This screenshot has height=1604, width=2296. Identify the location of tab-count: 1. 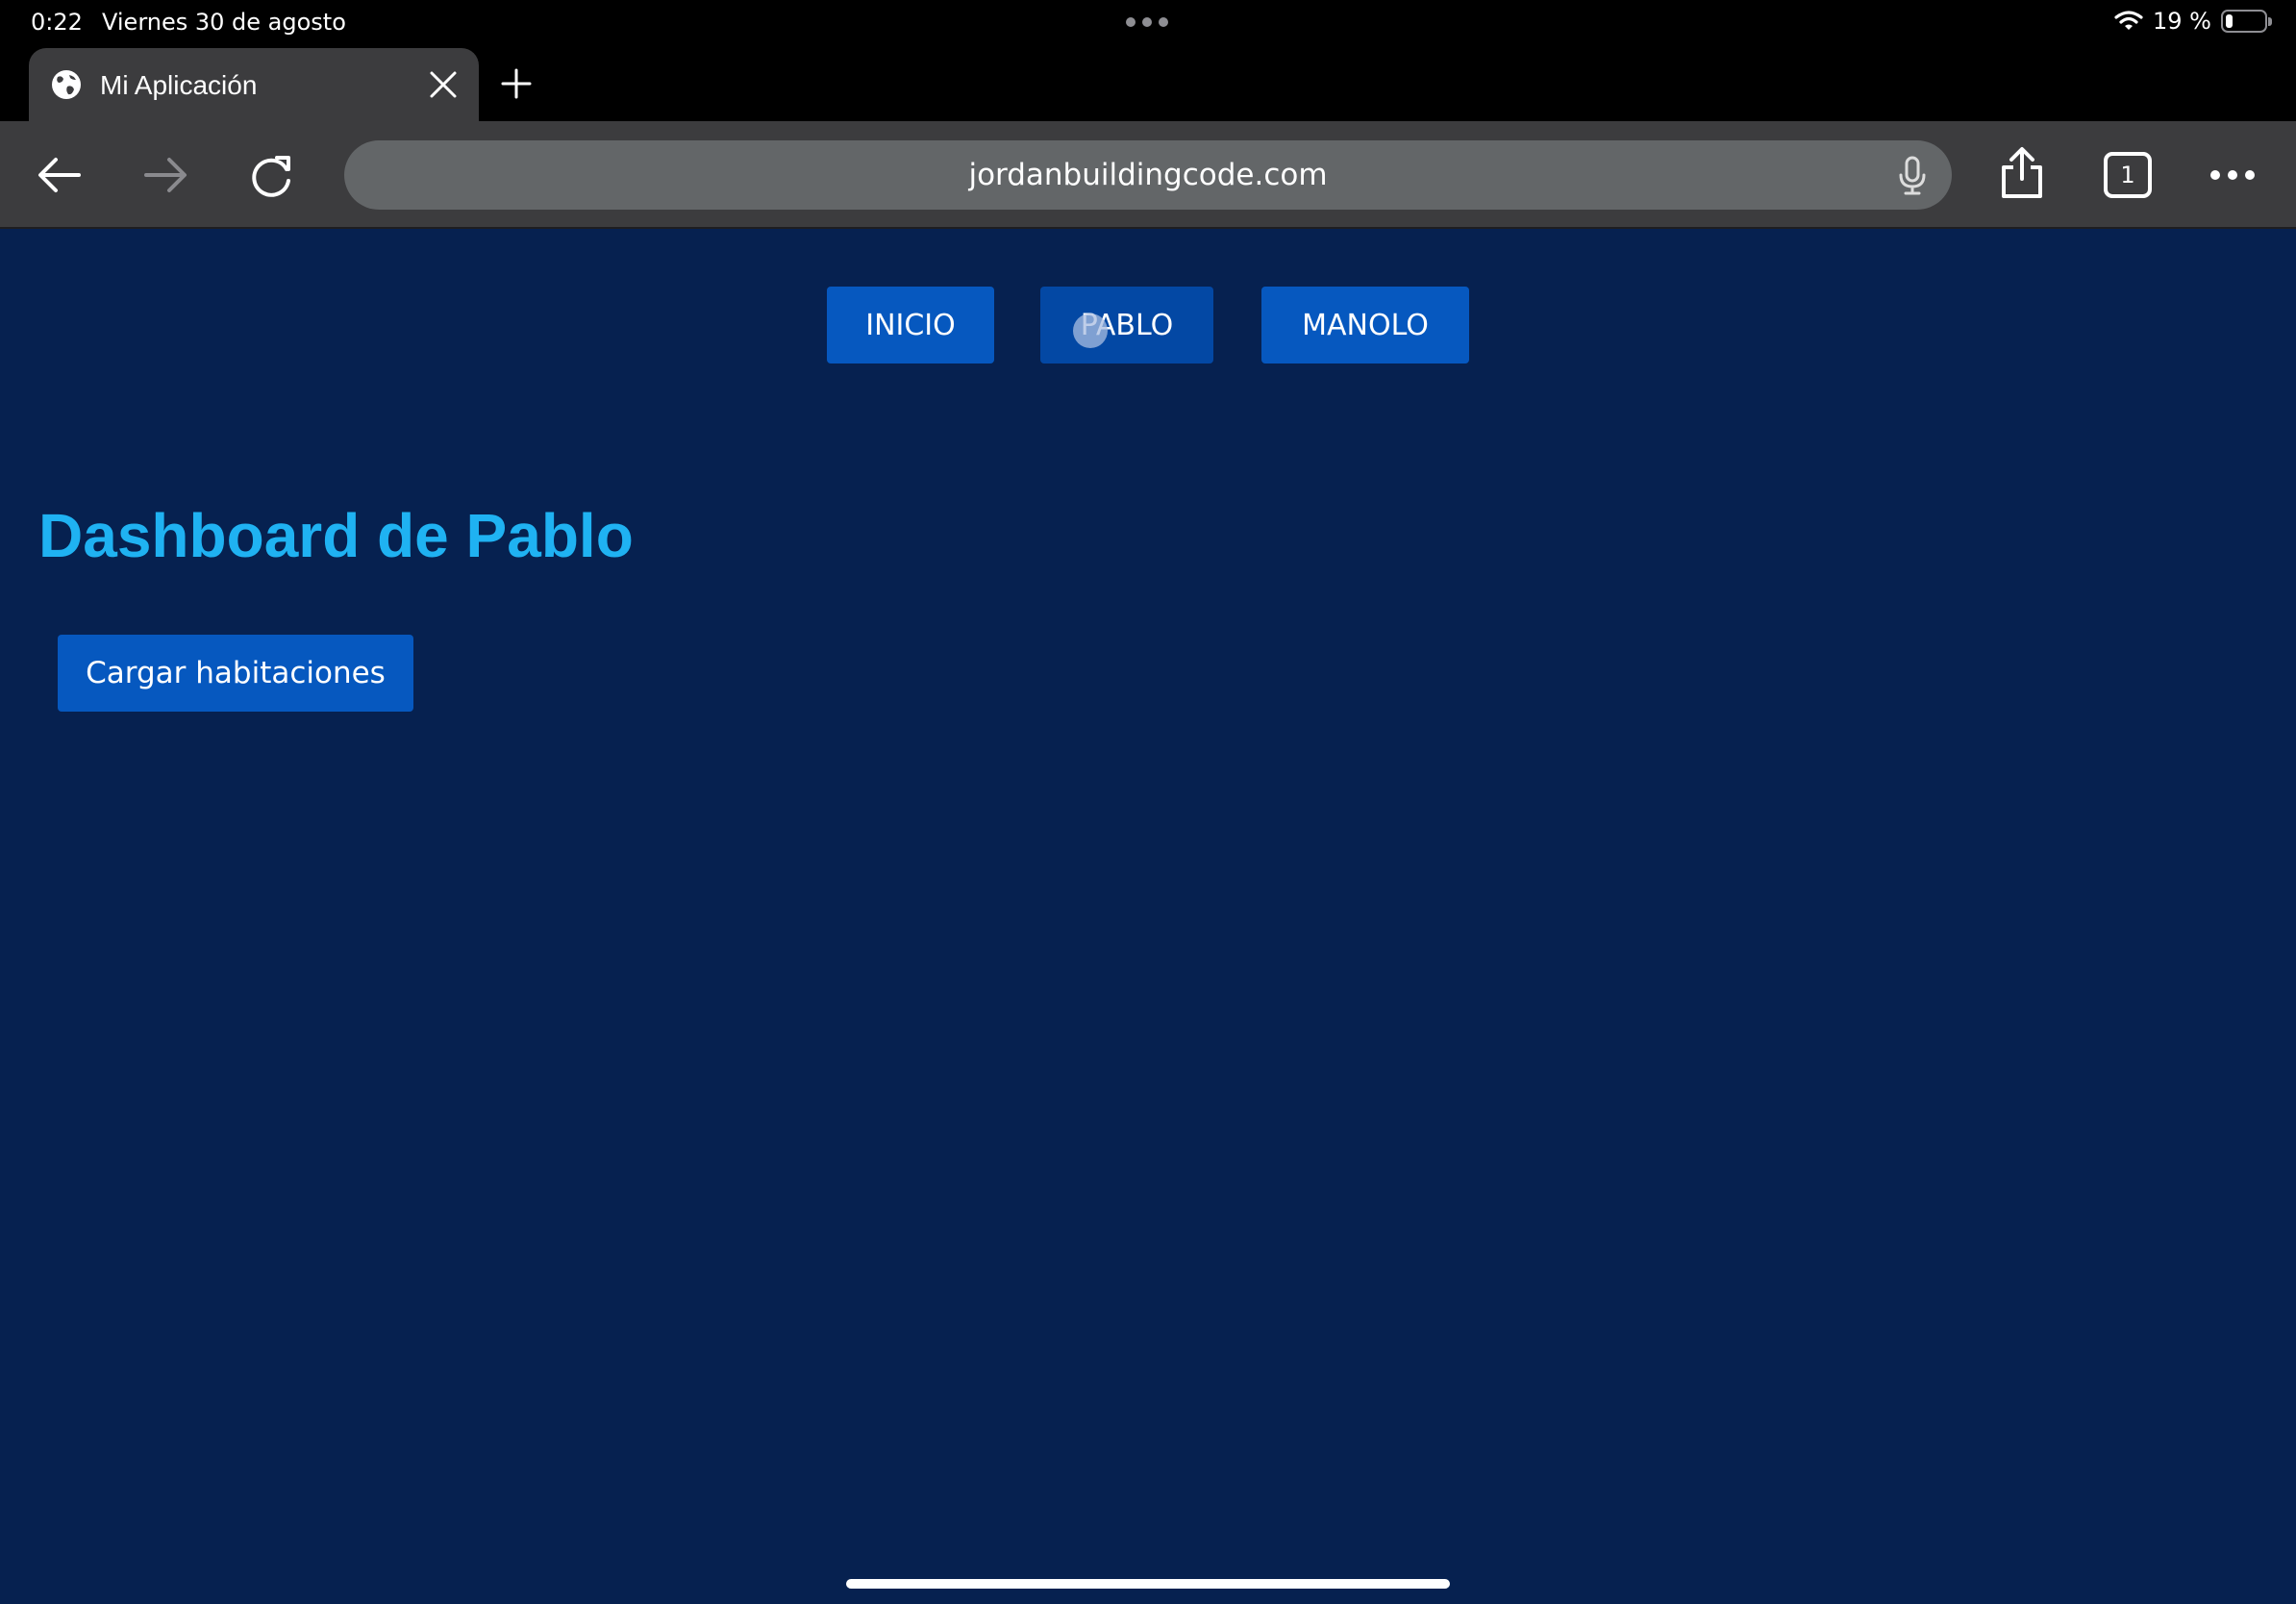
(2127, 175).